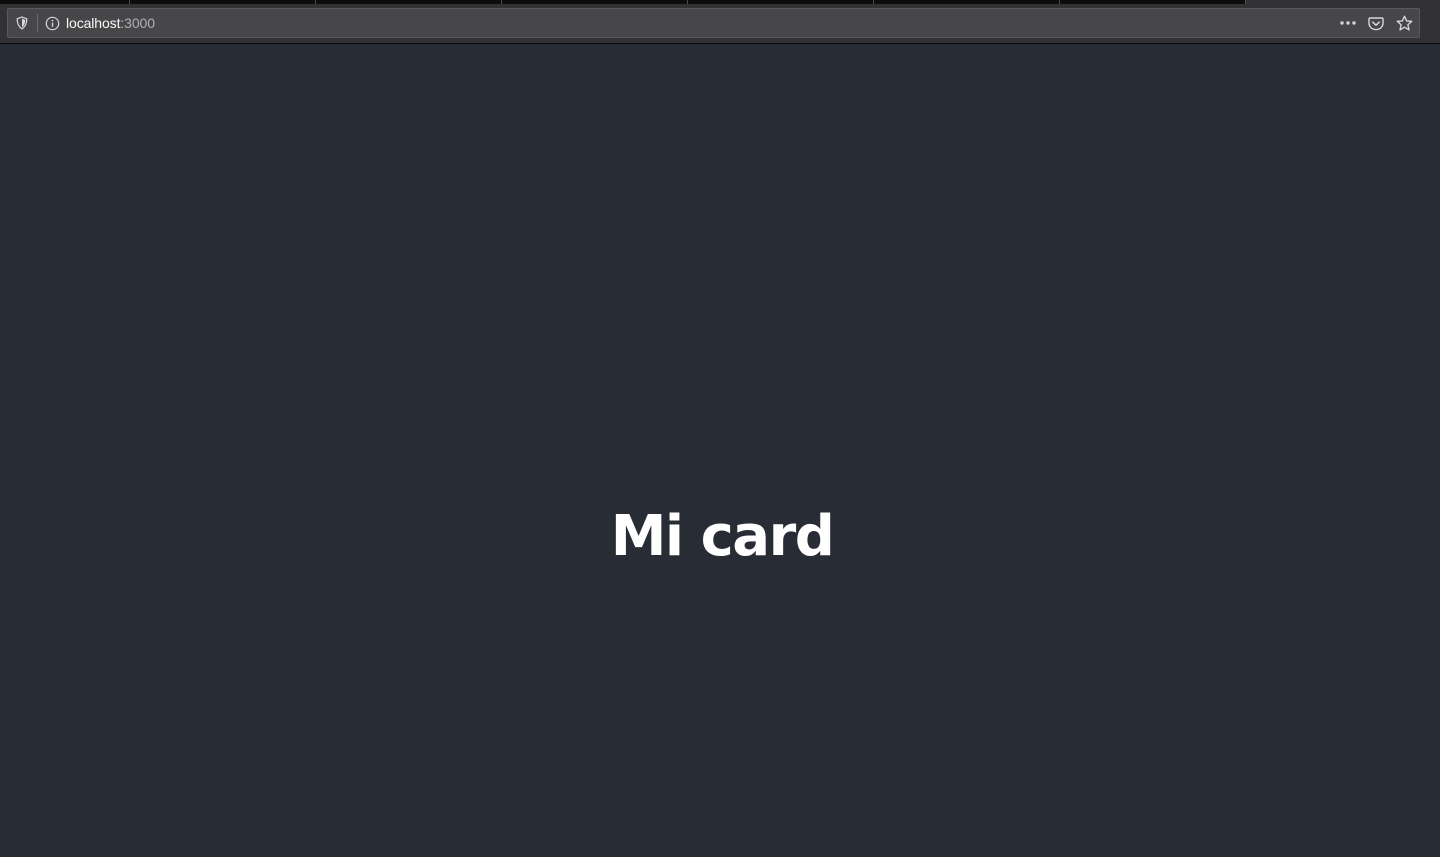  What do you see at coordinates (22, 23) in the screenshot?
I see `shield-icon` at bounding box center [22, 23].